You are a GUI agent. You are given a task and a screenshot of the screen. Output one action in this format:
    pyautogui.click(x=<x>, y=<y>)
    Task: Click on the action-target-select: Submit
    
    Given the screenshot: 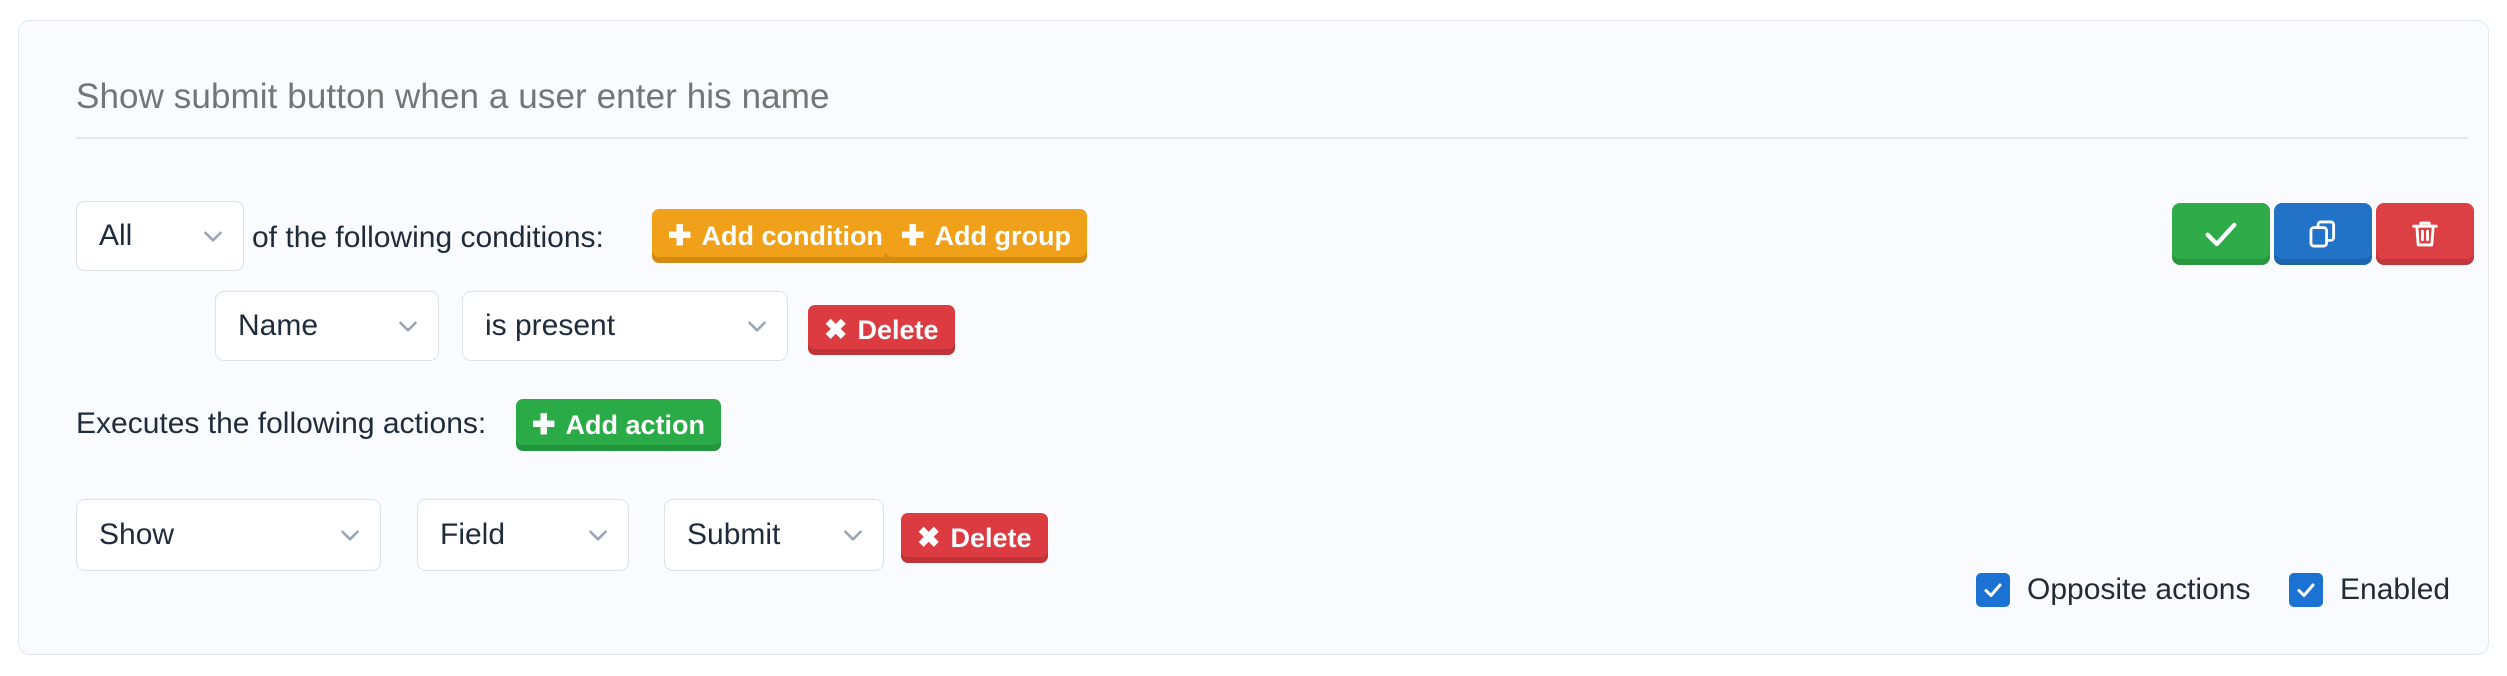 What is the action you would take?
    pyautogui.click(x=774, y=535)
    